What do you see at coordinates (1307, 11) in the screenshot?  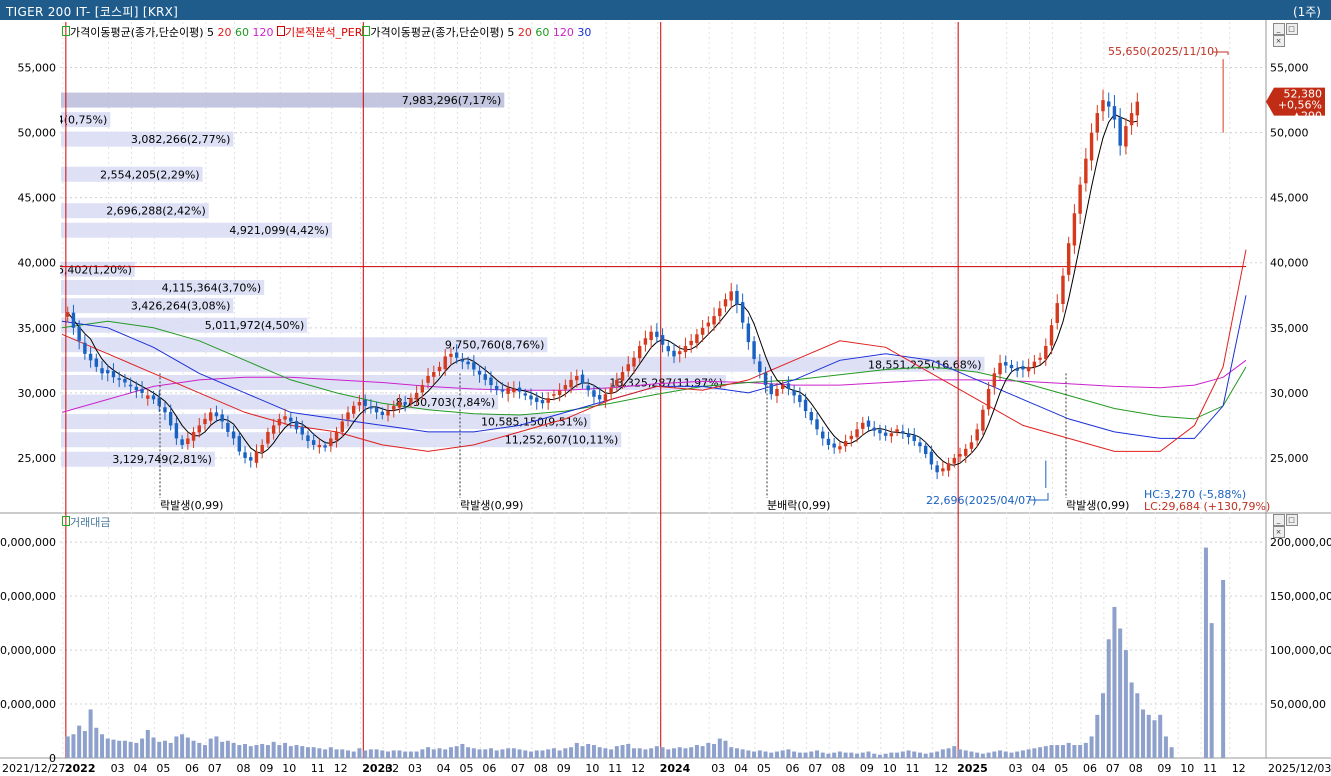 I see `period-label: (1주)` at bounding box center [1307, 11].